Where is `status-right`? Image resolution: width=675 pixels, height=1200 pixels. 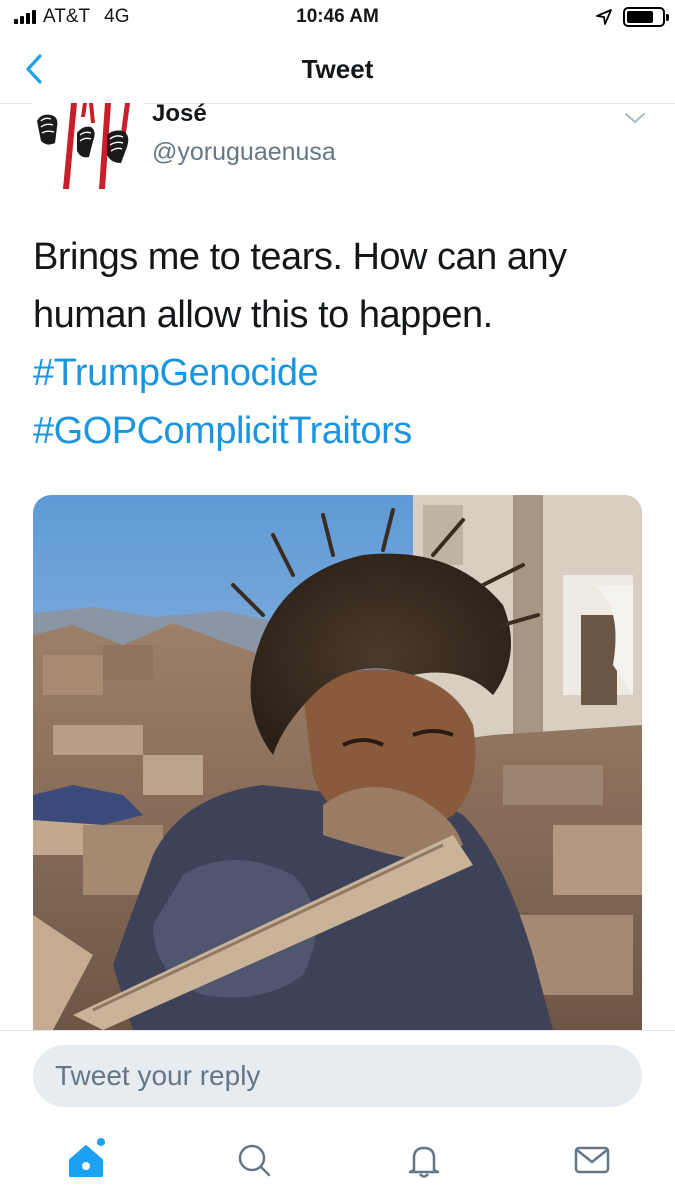 status-right is located at coordinates (632, 17).